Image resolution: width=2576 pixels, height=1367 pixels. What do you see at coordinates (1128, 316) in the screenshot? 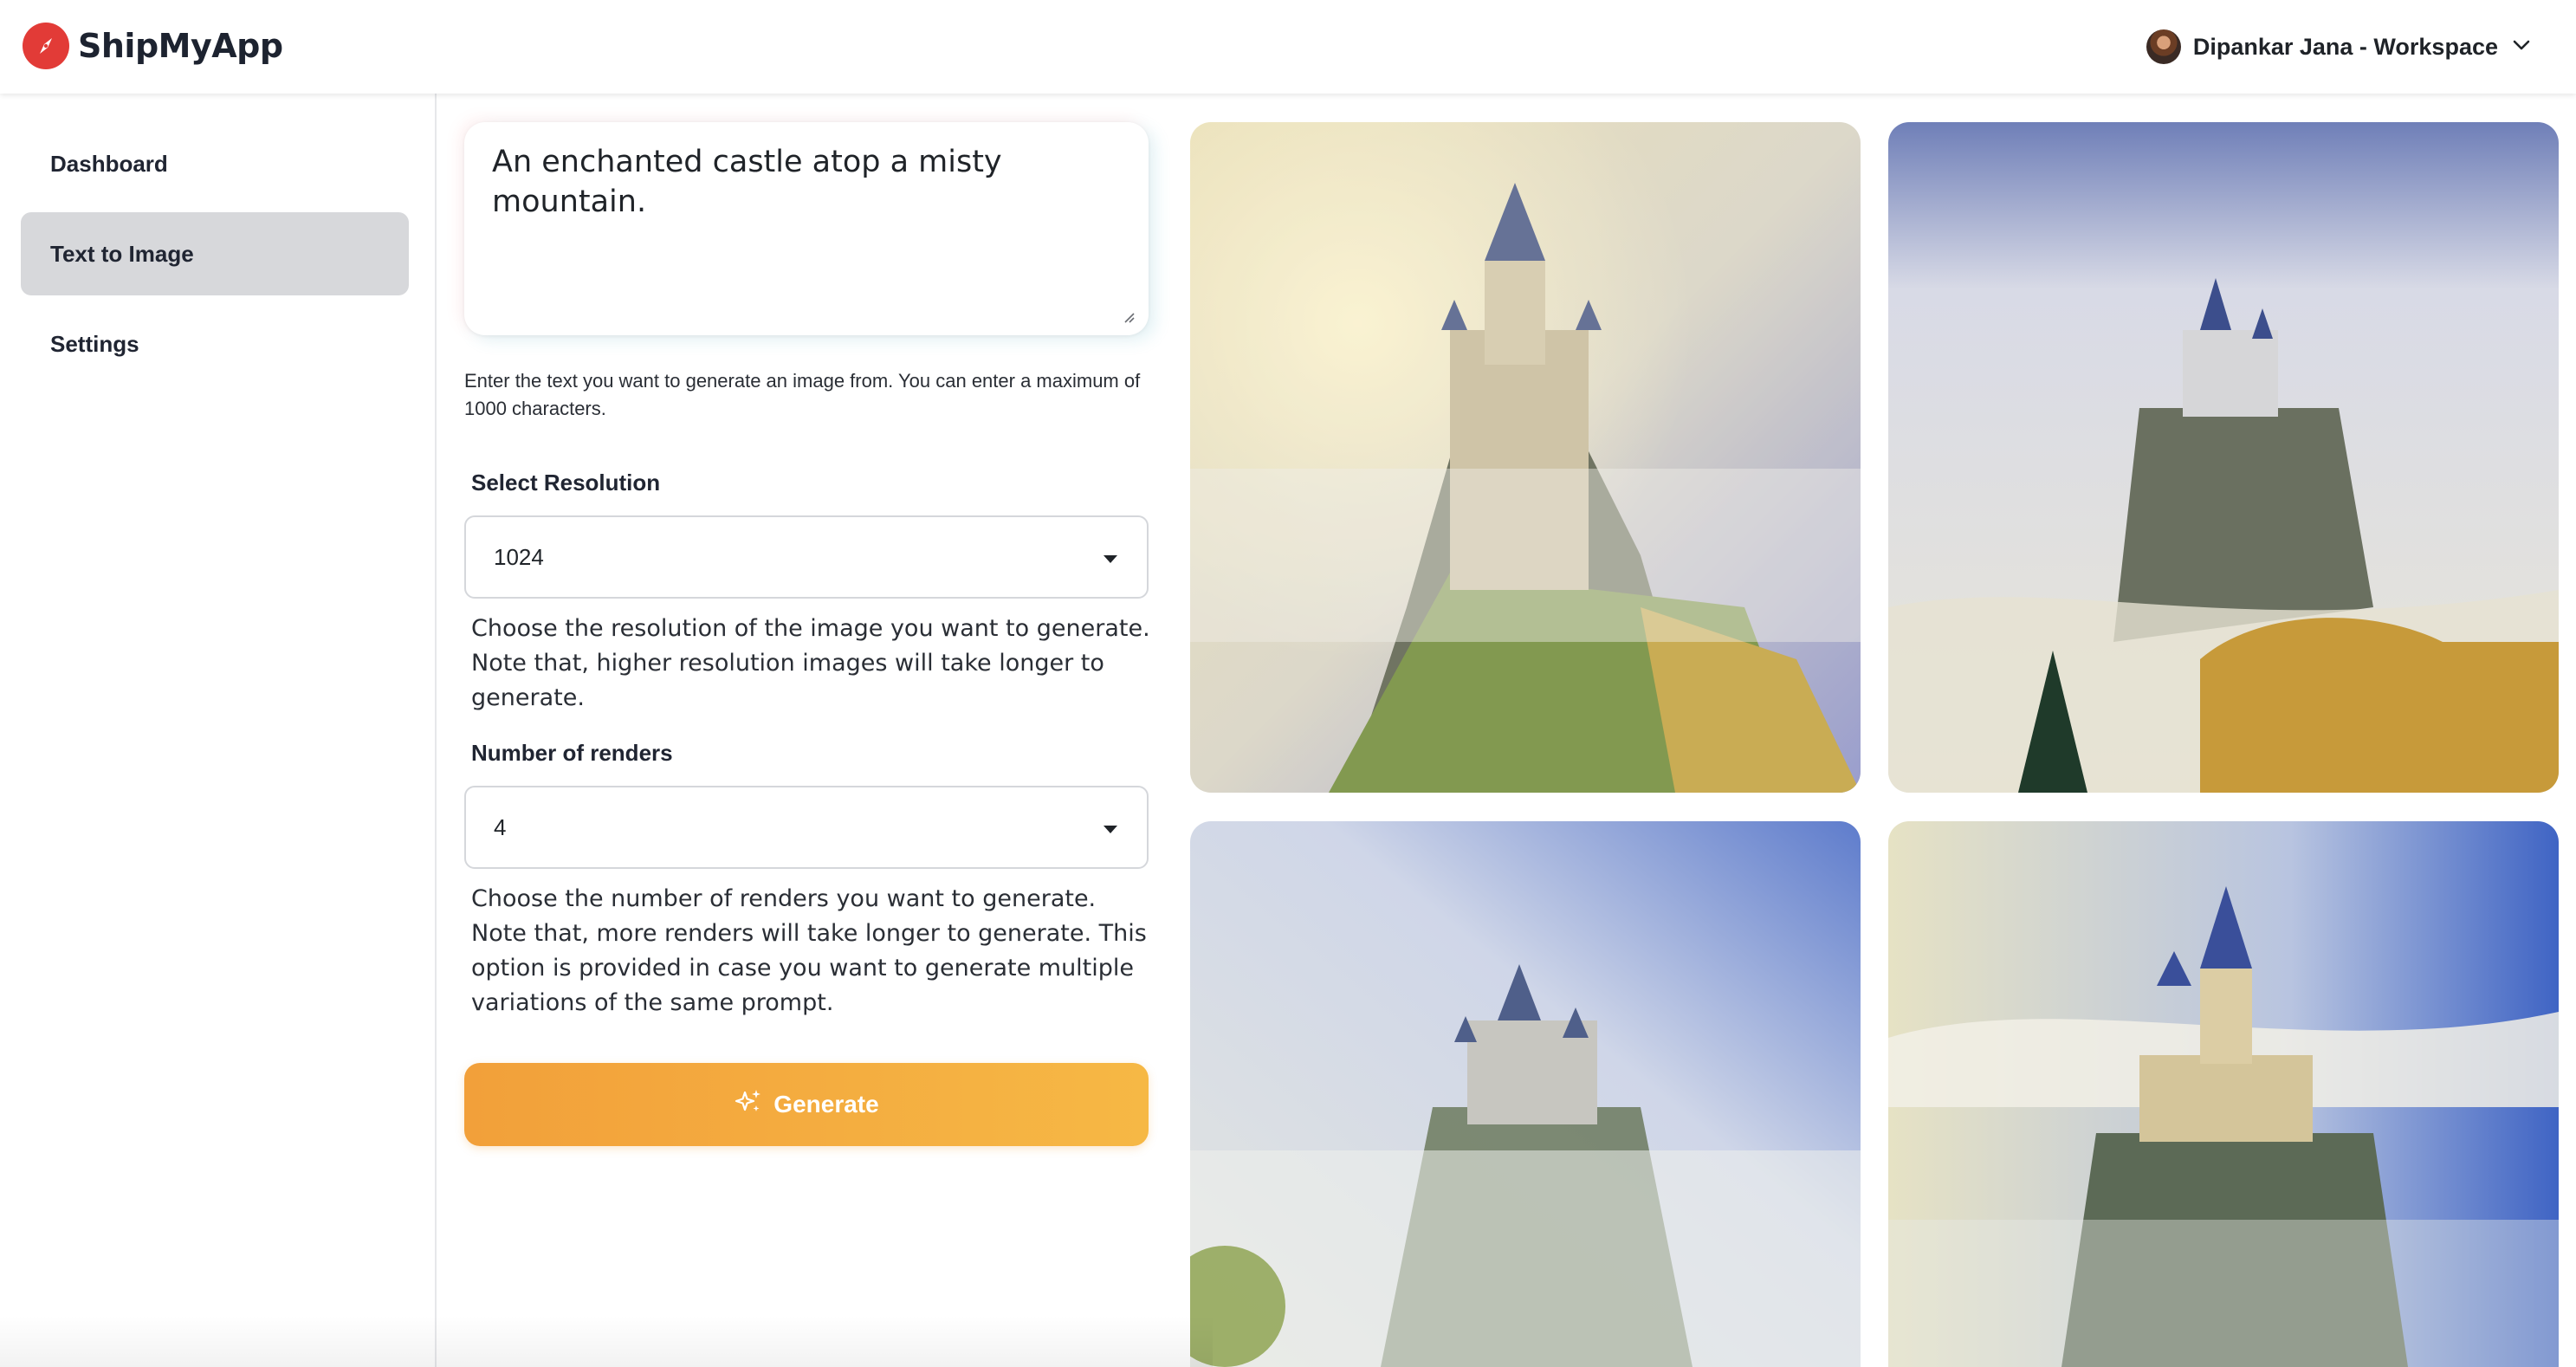
I see `resize-handle-icon` at bounding box center [1128, 316].